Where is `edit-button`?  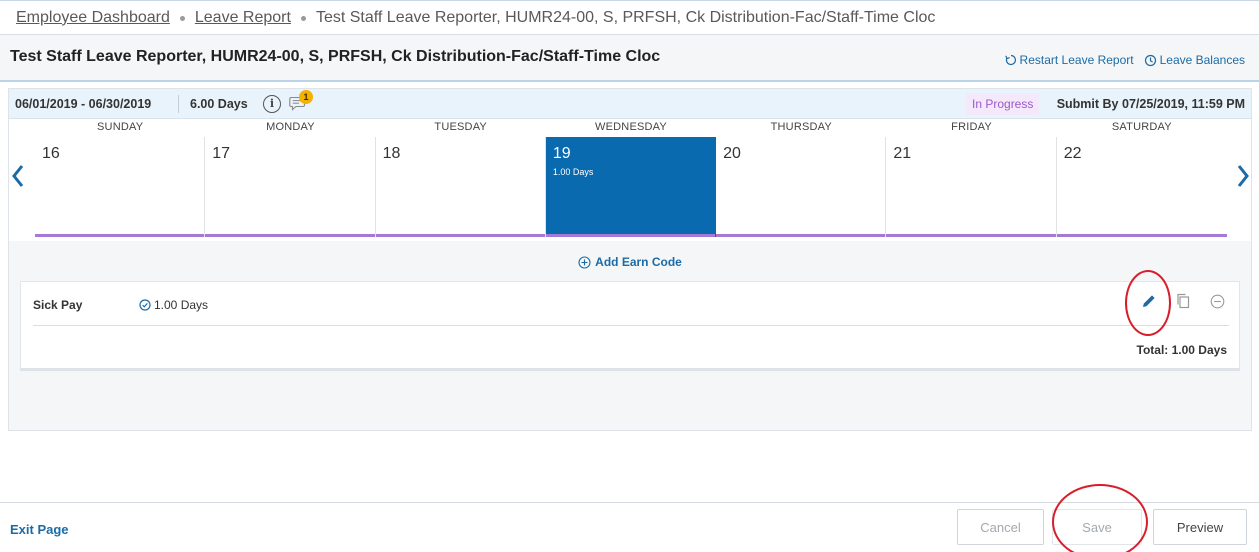
edit-button is located at coordinates (1149, 301).